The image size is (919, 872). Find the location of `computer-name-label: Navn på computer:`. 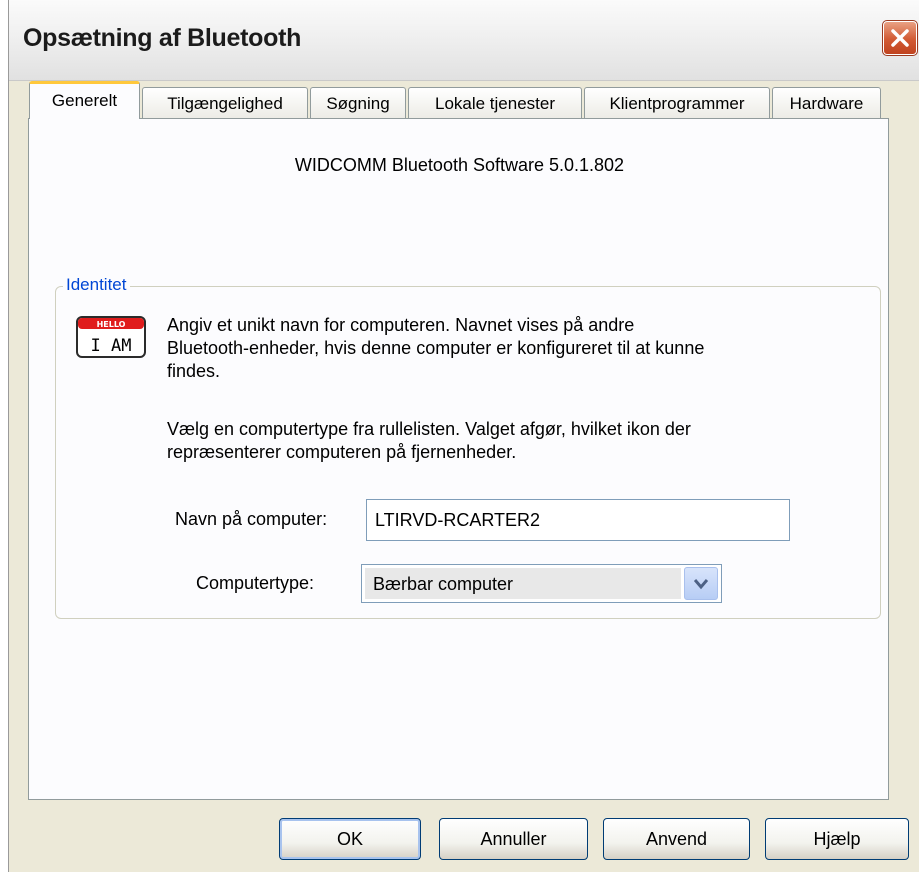

computer-name-label: Navn på computer: is located at coordinates (251, 519).